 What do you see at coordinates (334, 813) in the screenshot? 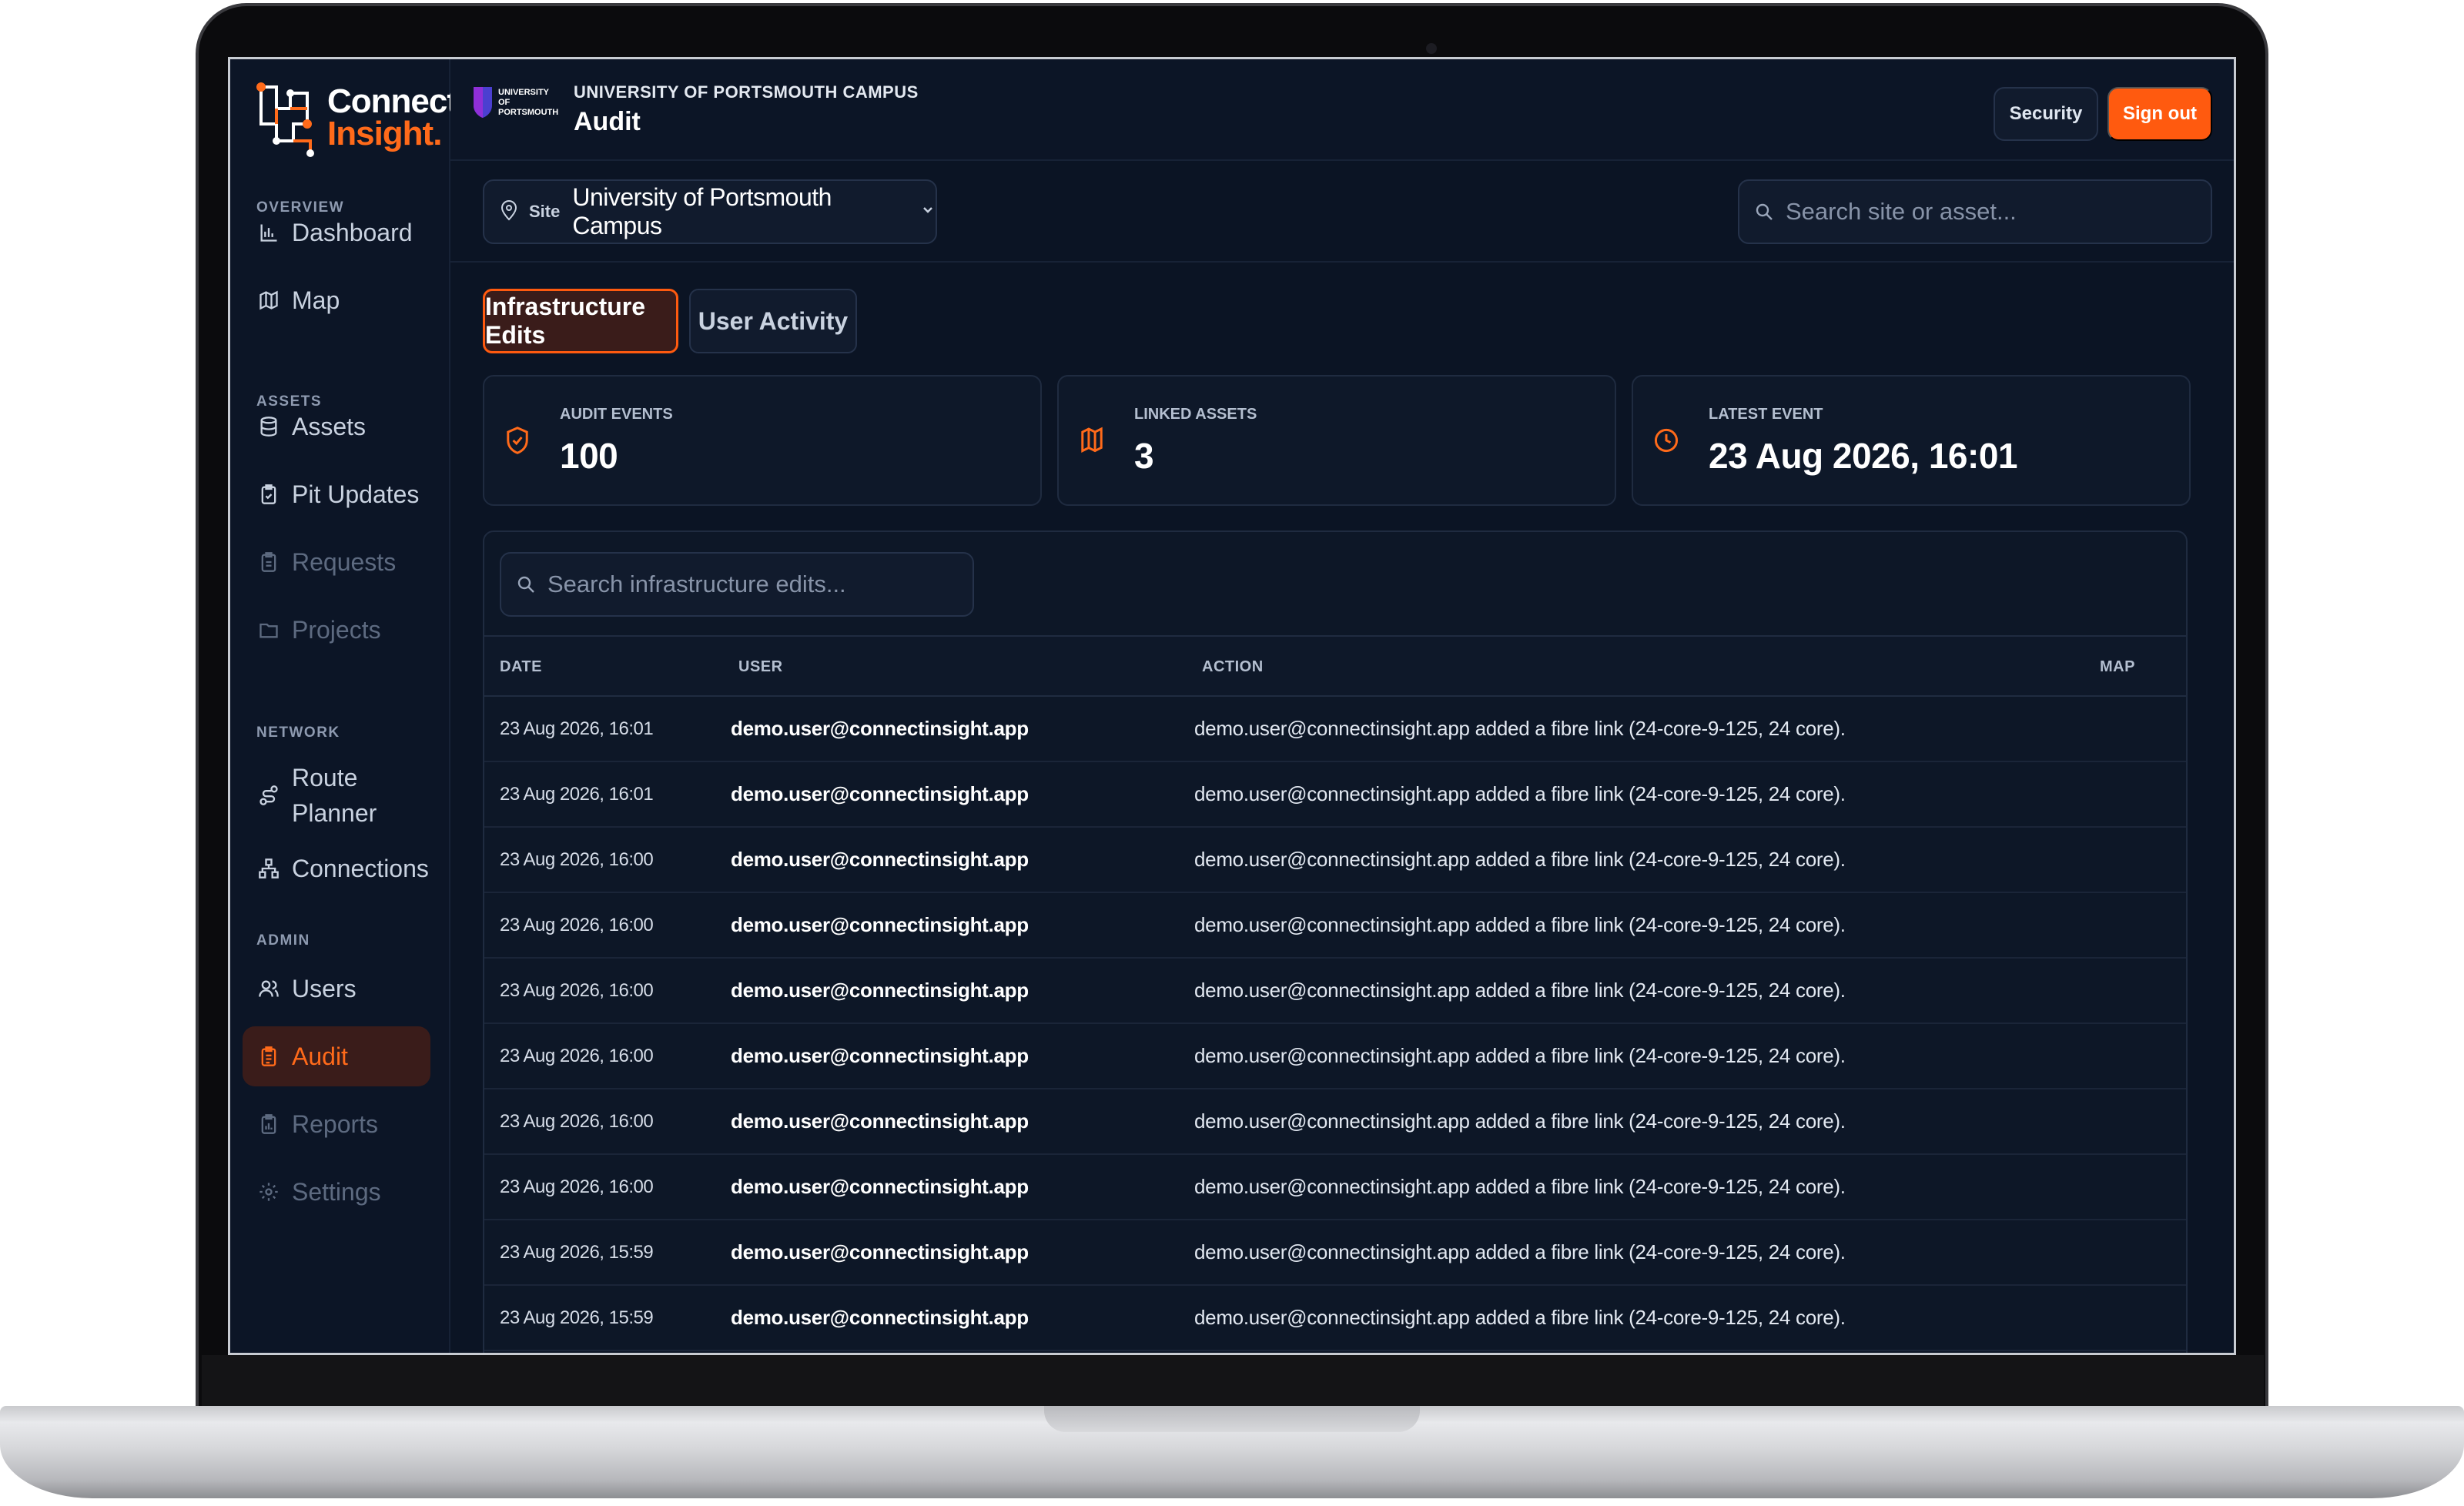
I see `sidebar-item-label: Planner` at bounding box center [334, 813].